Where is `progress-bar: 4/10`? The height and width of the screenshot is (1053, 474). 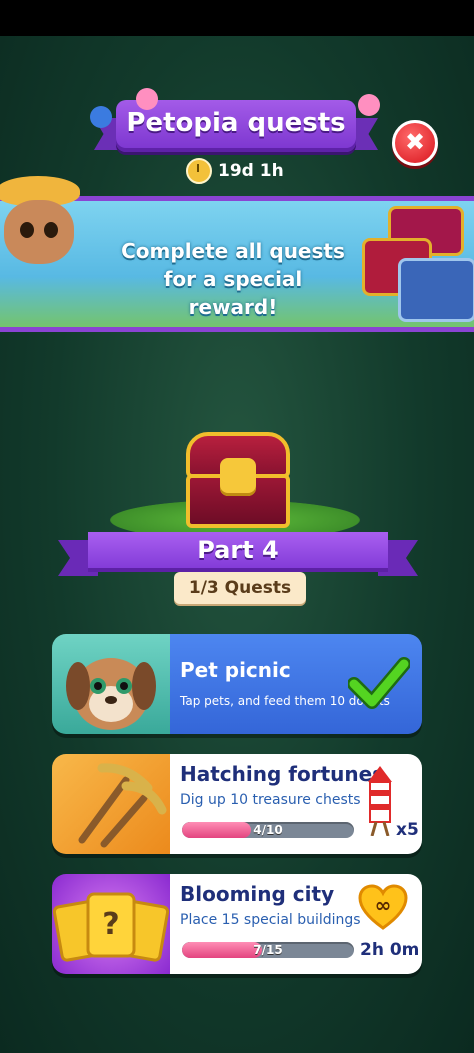
progress-bar: 4/10 is located at coordinates (268, 830).